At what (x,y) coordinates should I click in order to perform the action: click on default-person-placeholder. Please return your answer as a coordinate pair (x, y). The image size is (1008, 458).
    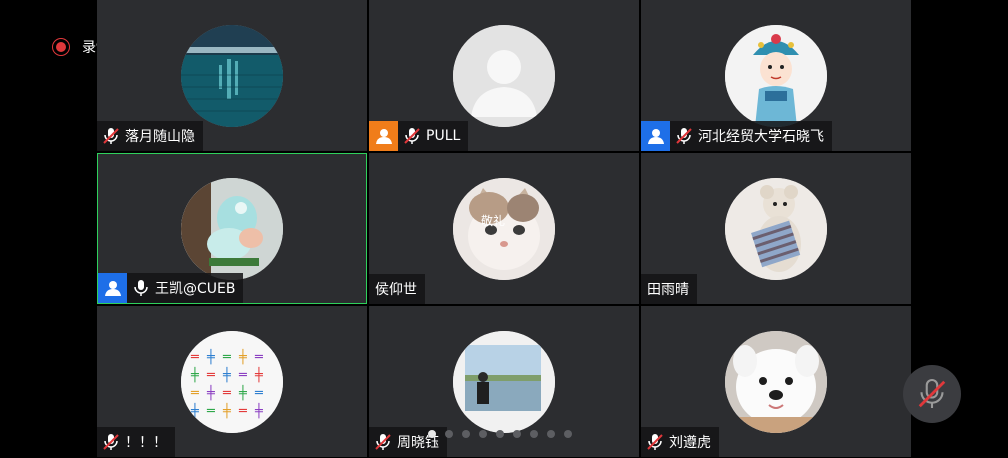
    Looking at the image, I should click on (504, 75).